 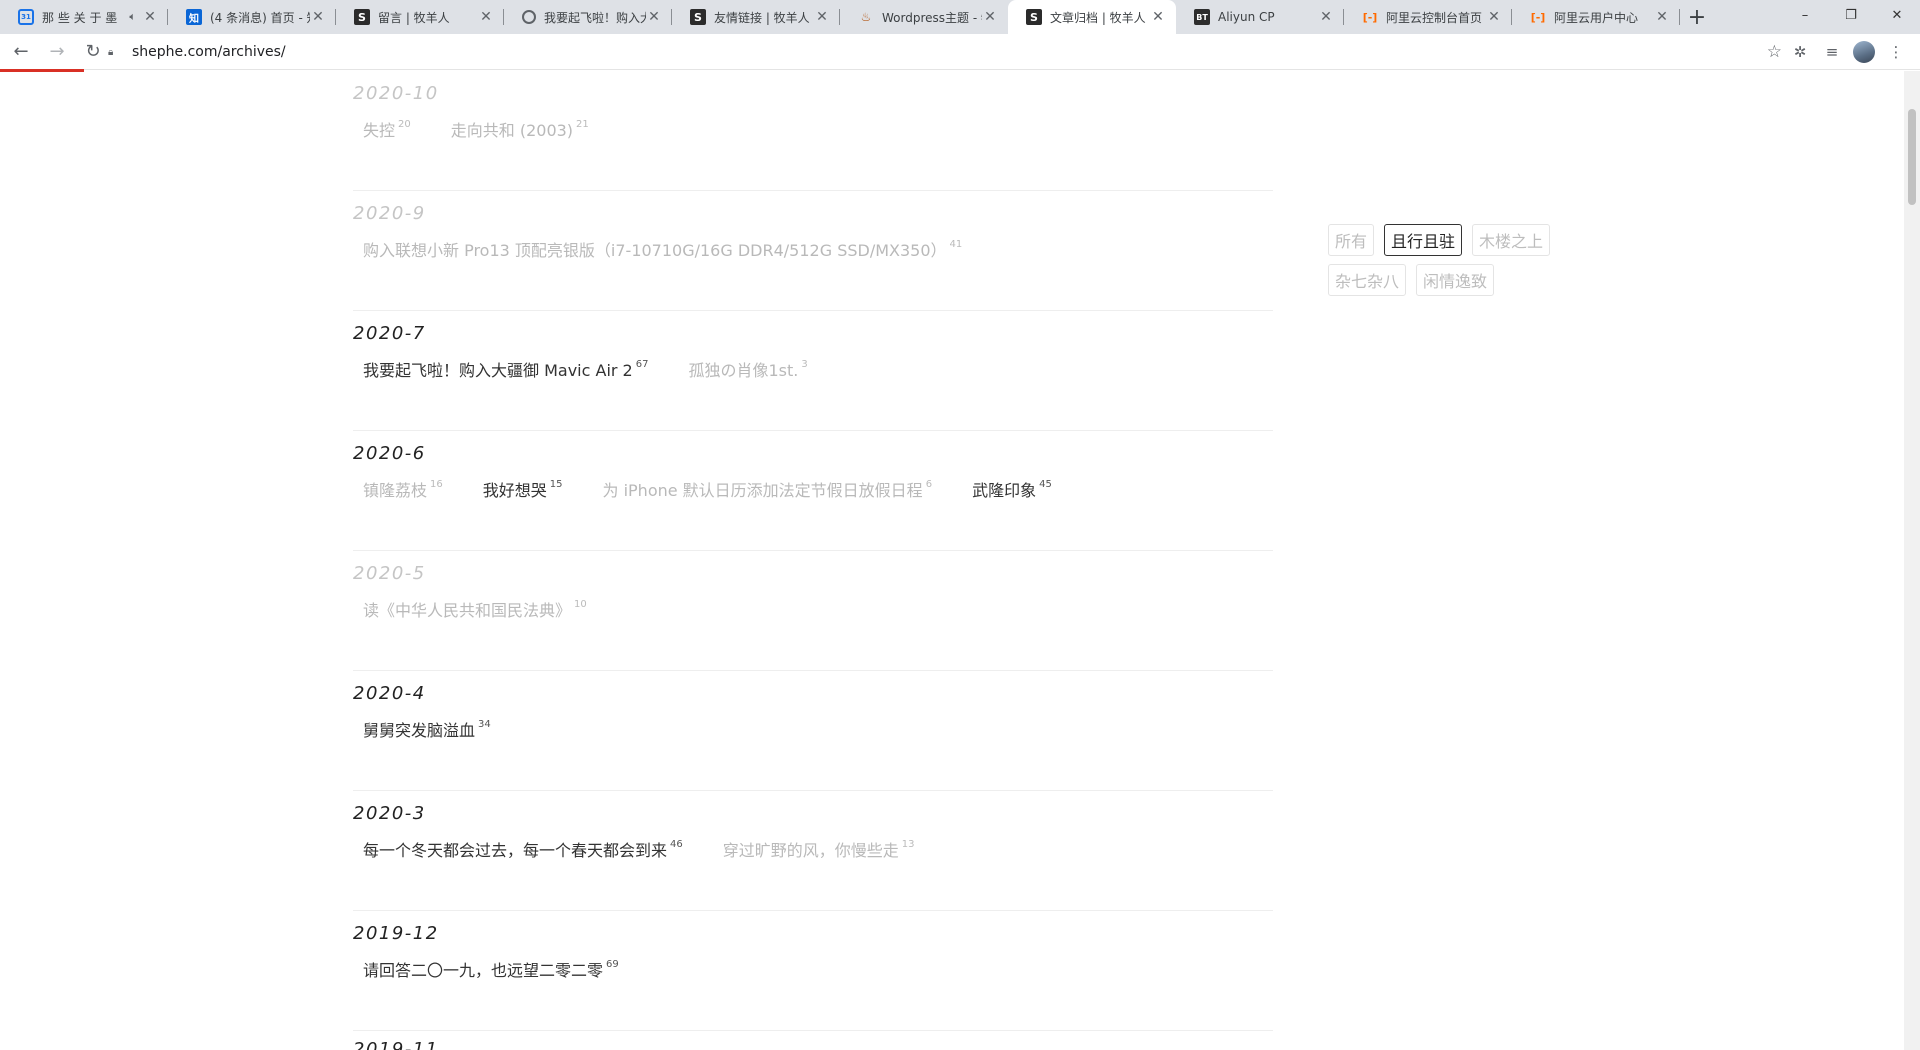 What do you see at coordinates (1455, 280) in the screenshot?
I see `category-filter-button: 闲情逸致` at bounding box center [1455, 280].